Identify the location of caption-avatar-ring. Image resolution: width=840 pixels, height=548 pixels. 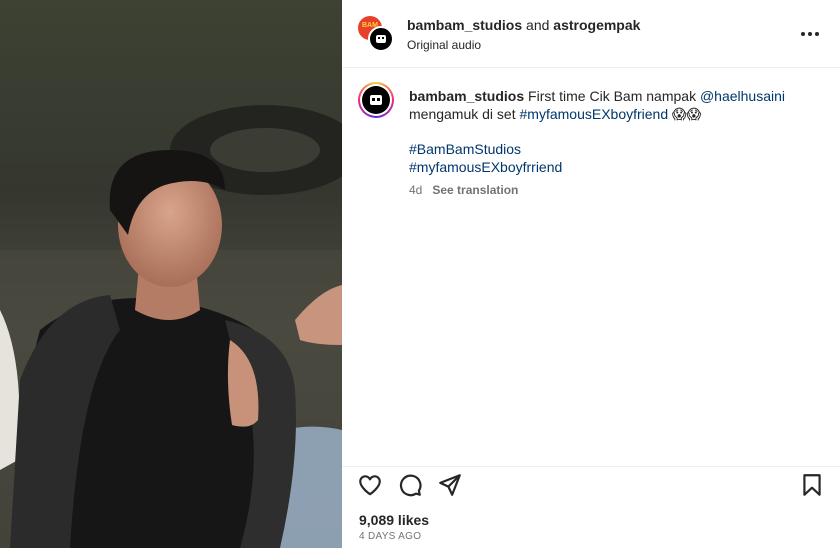
(376, 100).